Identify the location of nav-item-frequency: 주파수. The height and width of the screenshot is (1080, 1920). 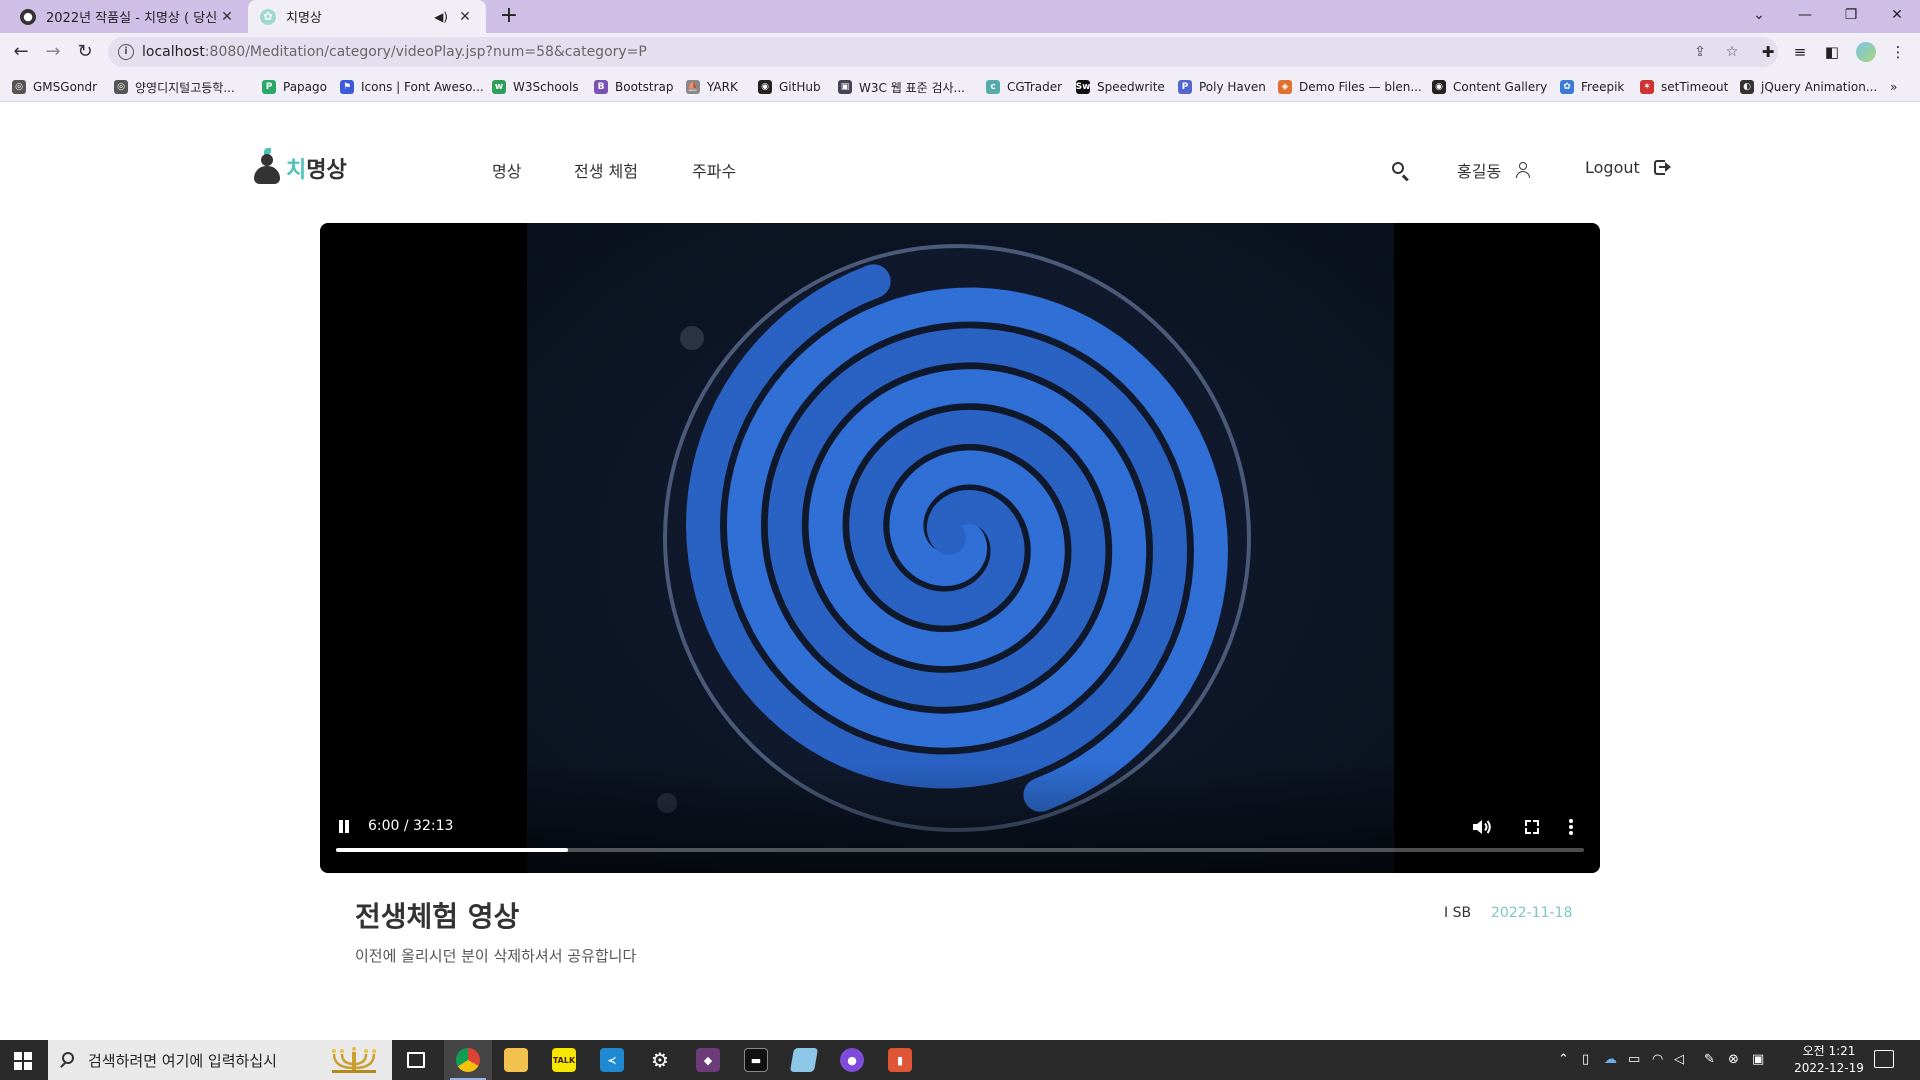
(714, 170).